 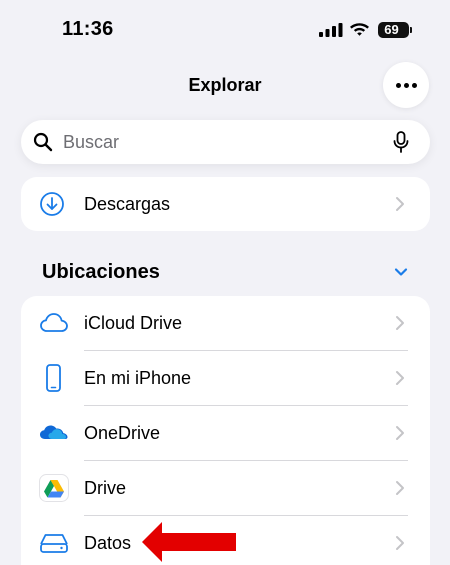 I want to click on search-icon, so click(x=43, y=142).